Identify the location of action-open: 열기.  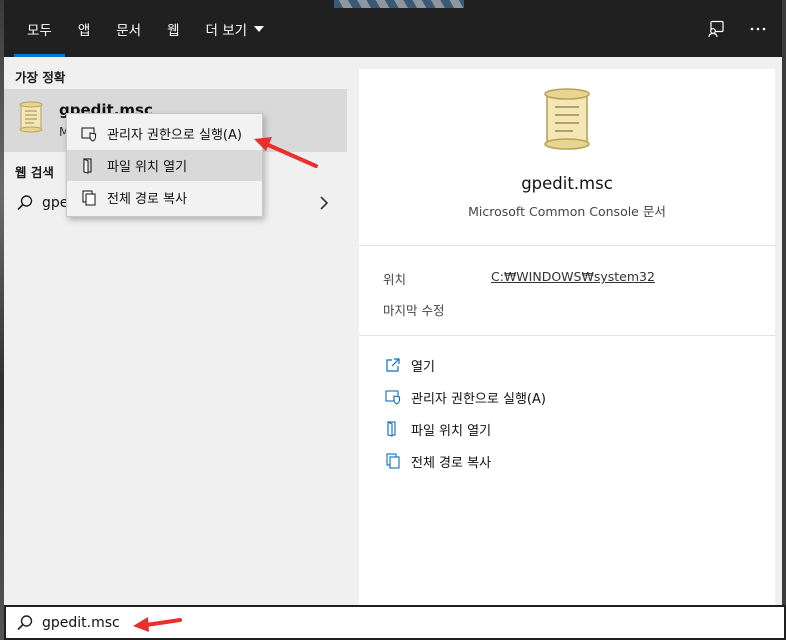
(409, 365).